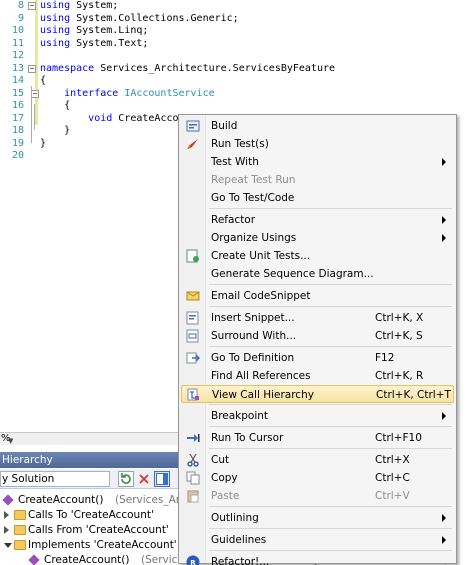  I want to click on line-number: 14, so click(17, 80).